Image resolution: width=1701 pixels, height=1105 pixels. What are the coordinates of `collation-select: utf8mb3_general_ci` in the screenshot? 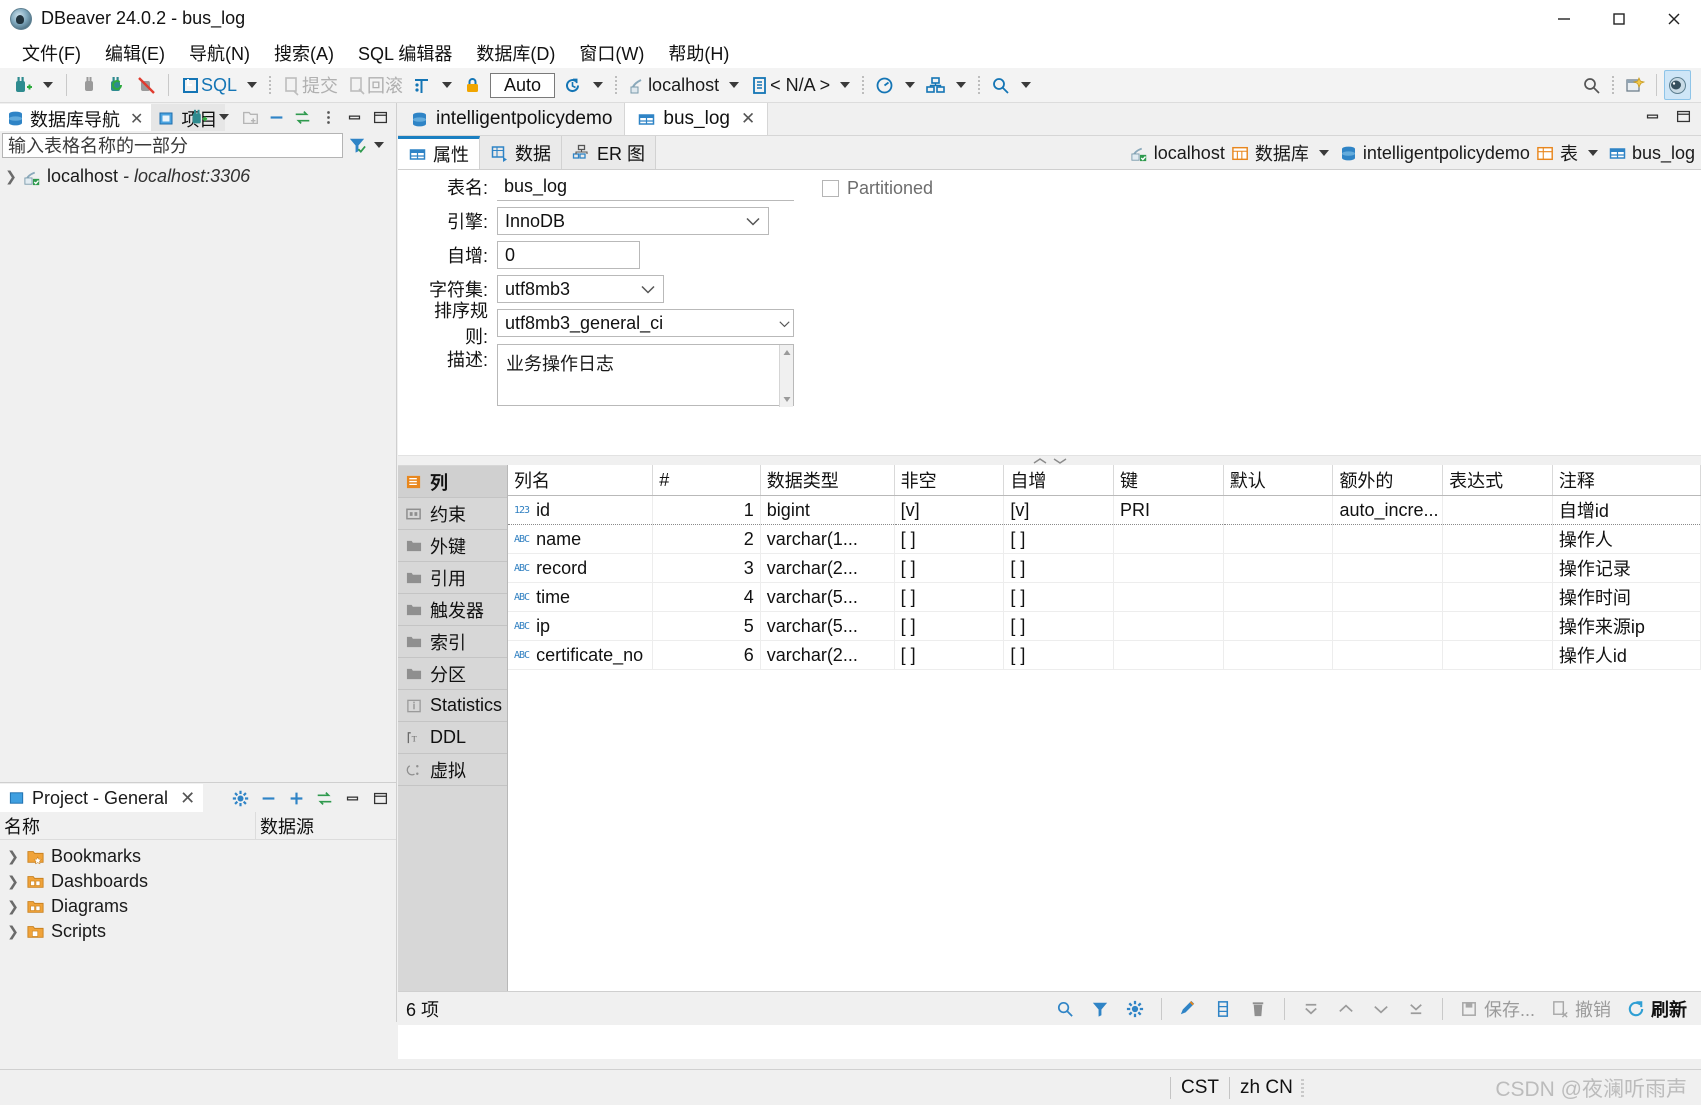 It's located at (645, 323).